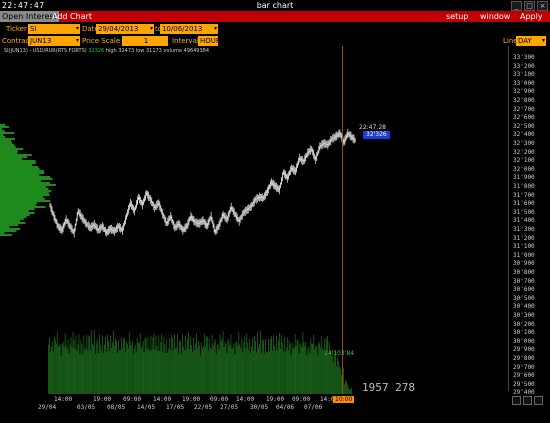 This screenshot has width=550, height=423. What do you see at coordinates (524, 247) in the screenshot?
I see `y-tick-label: 31'100` at bounding box center [524, 247].